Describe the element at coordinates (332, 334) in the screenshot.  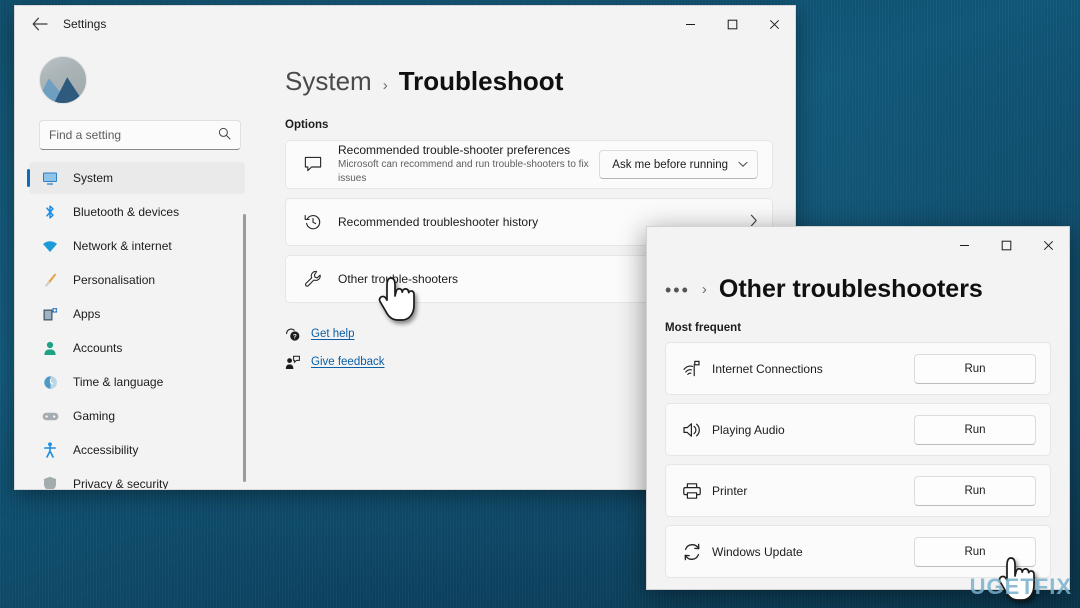
I see `get-help-link: Get help` at that location.